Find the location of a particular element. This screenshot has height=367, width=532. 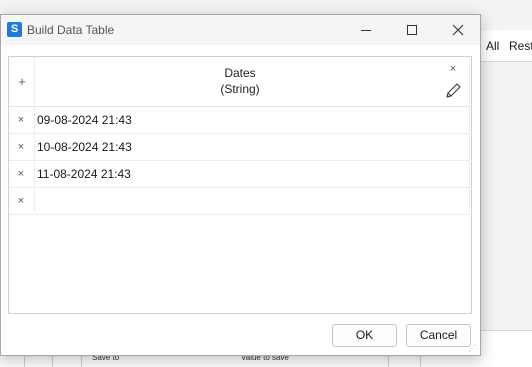

table-header: + Dates (String) × is located at coordinates (241, 82).